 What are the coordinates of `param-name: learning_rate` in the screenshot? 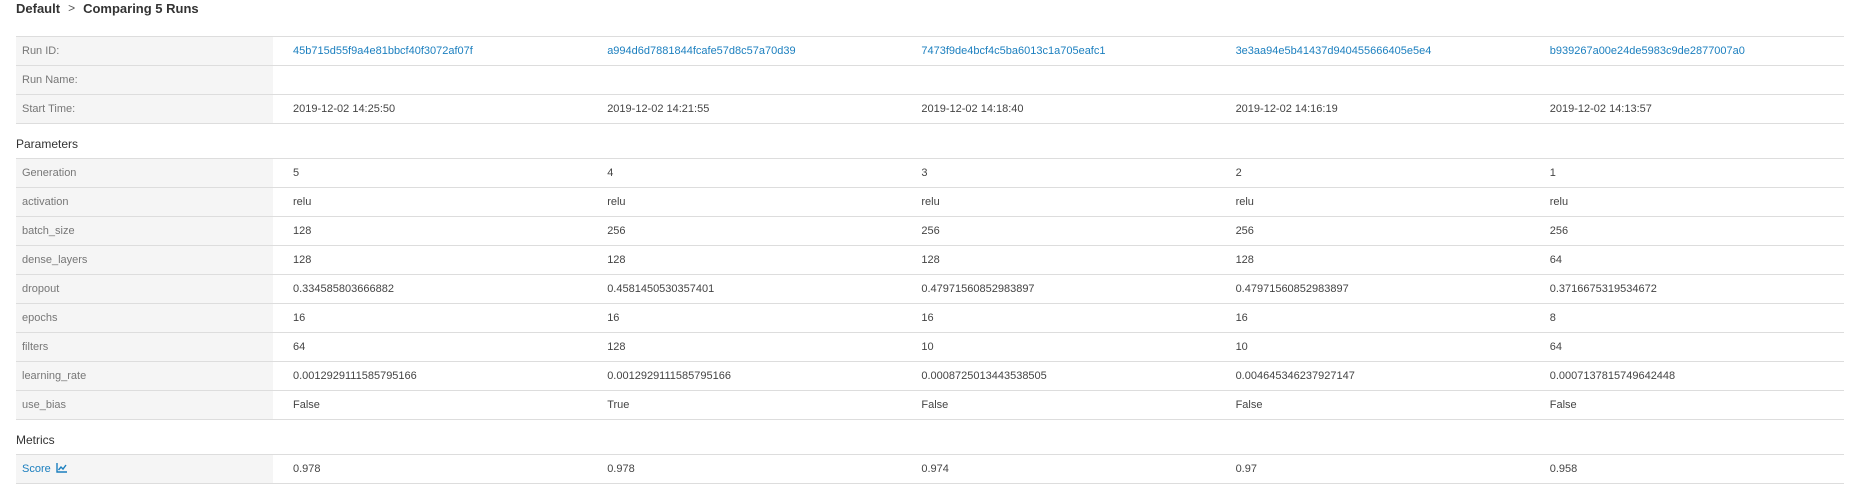 It's located at (144, 376).